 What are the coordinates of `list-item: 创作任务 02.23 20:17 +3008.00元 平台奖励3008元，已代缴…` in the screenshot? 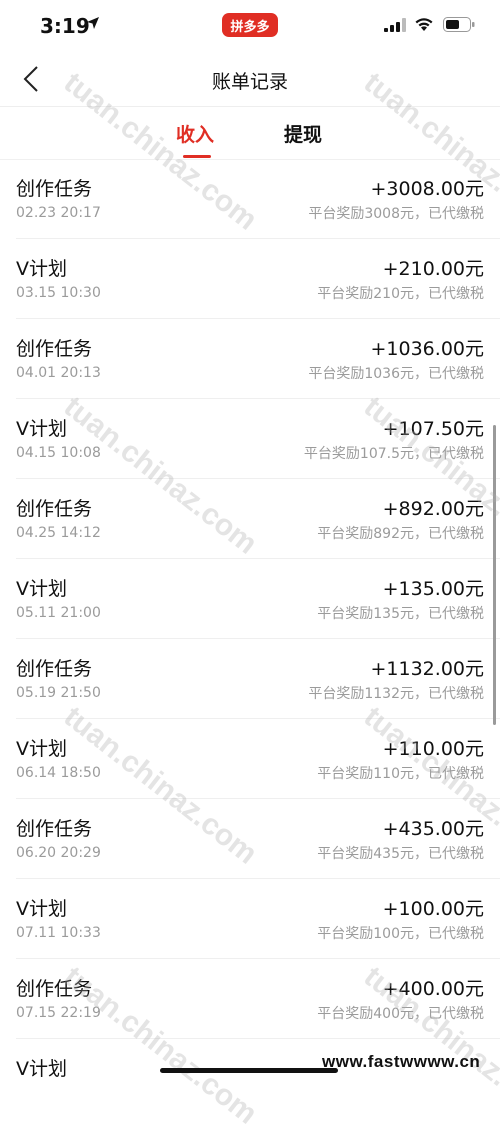 It's located at (258, 199).